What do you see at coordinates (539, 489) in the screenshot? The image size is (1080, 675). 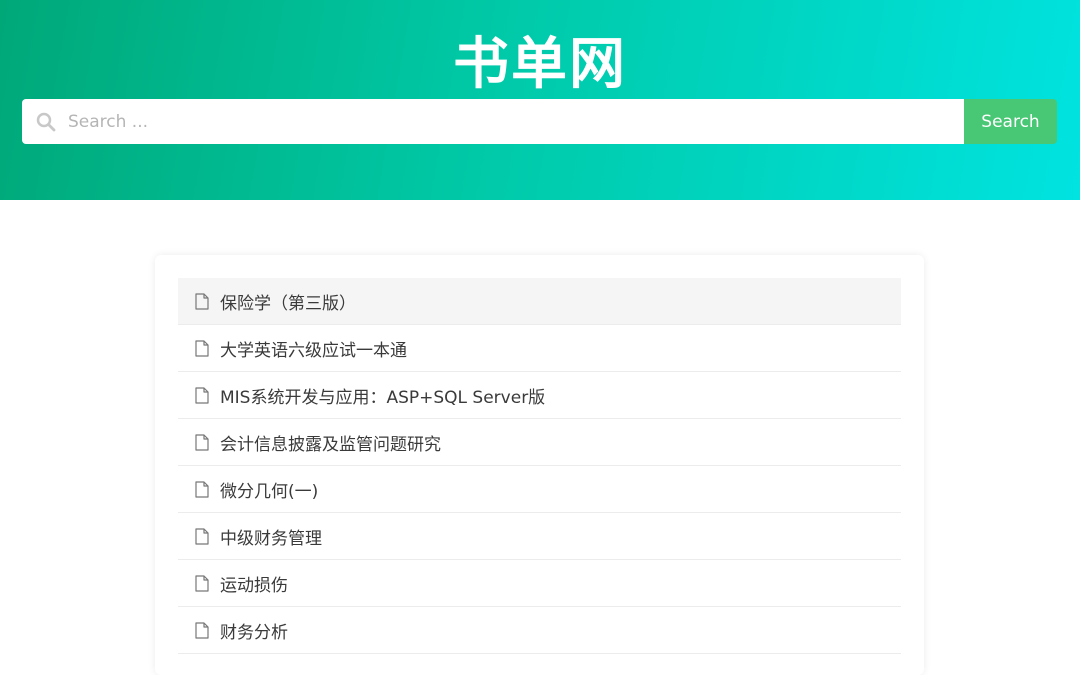 I see `list-item: 微分几何(一)` at bounding box center [539, 489].